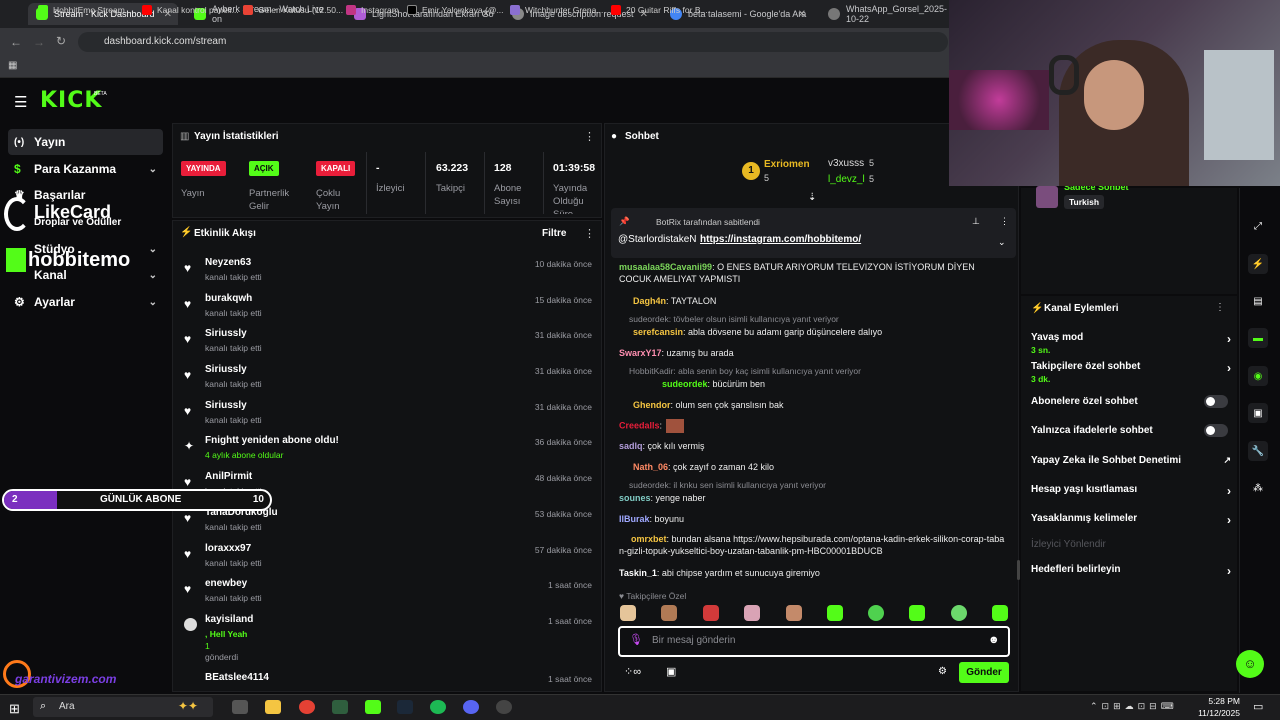 Image resolution: width=1280 pixels, height=720 pixels. I want to click on bolt-icon: ⚡, so click(1258, 264).